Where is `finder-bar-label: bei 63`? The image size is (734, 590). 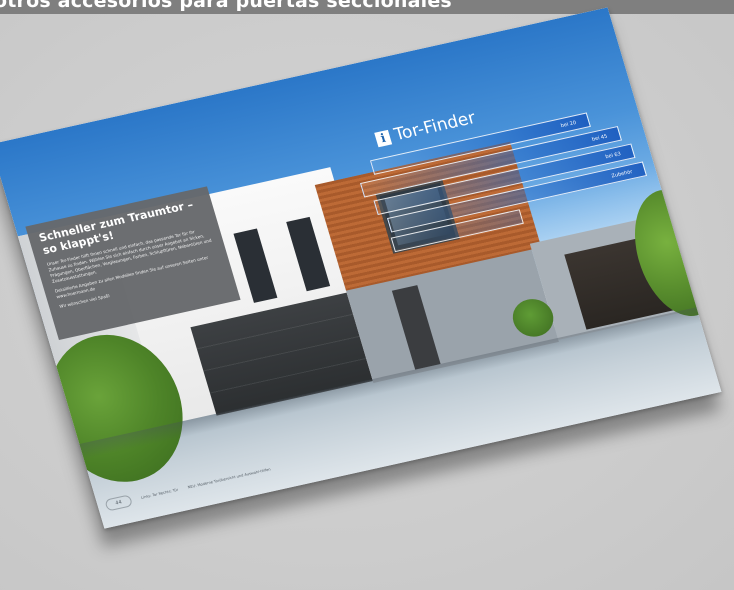
finder-bar-label: bei 63 is located at coordinates (613, 156).